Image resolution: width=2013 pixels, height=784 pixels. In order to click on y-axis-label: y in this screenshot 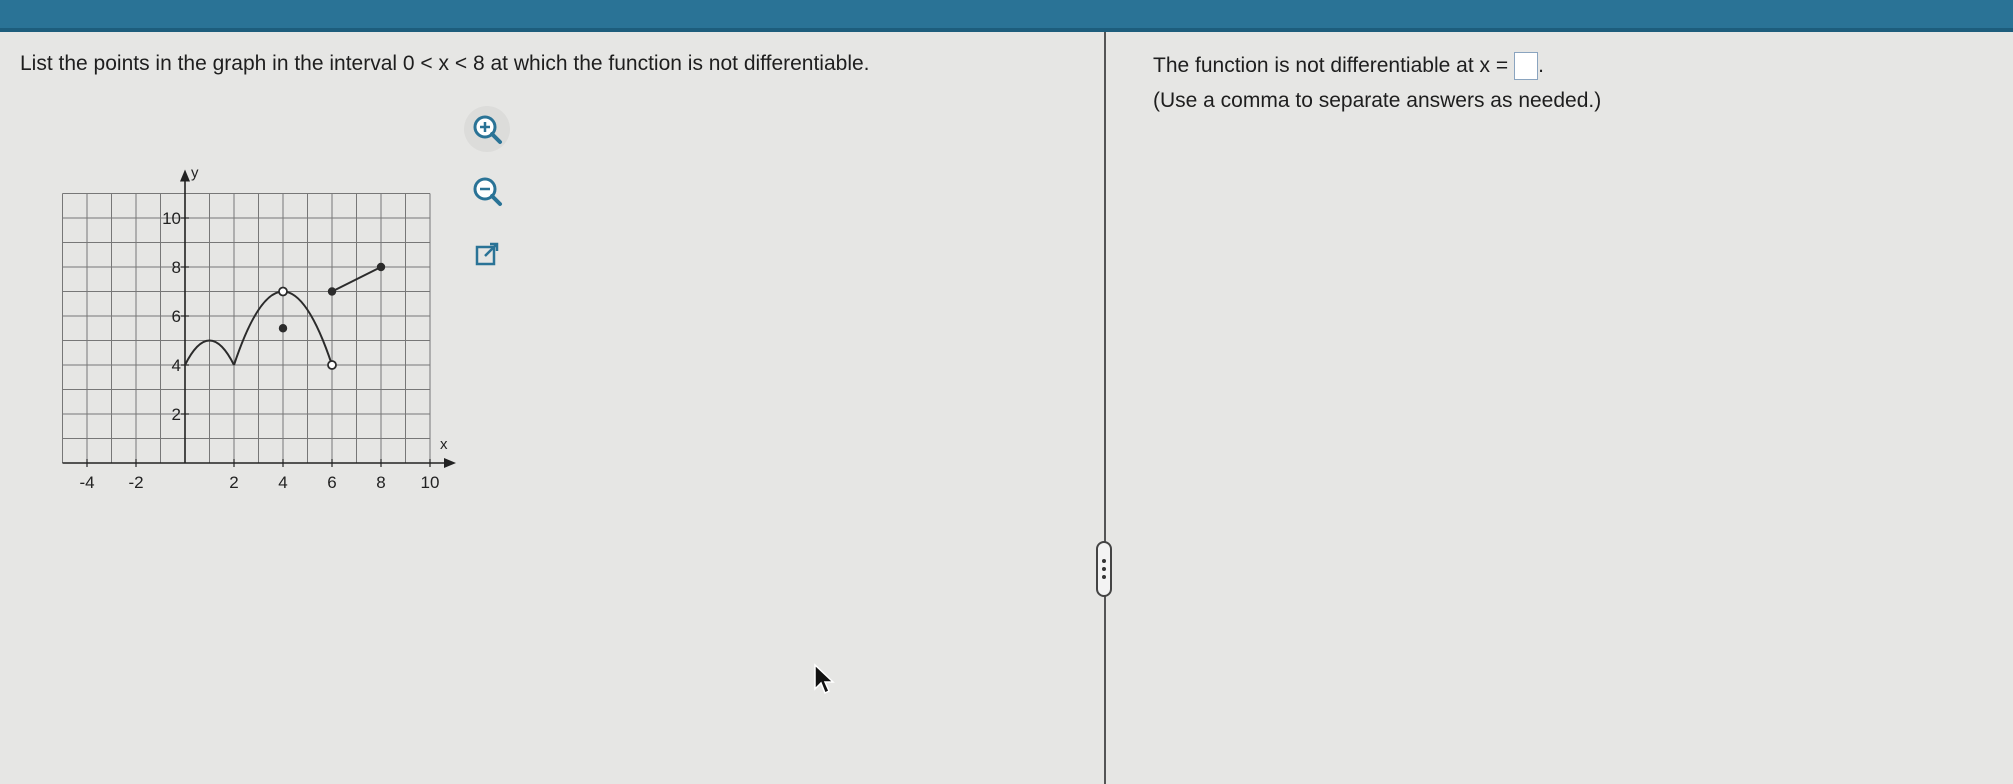, I will do `click(195, 173)`.